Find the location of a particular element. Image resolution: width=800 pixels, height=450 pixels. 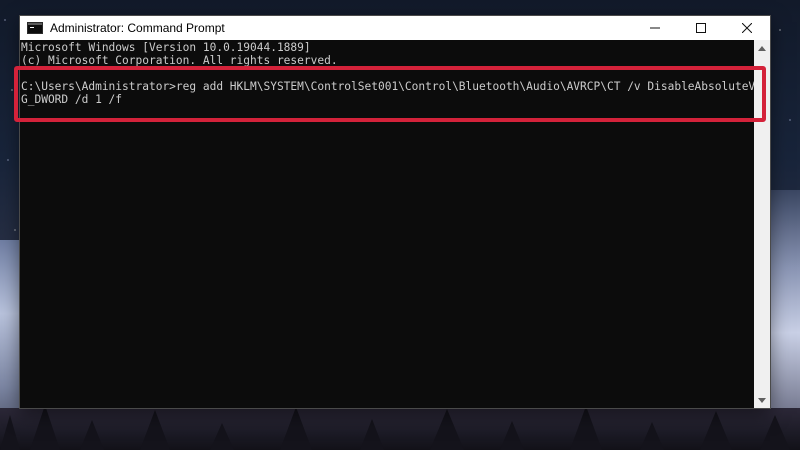

chevron-down-icon is located at coordinates (762, 400).